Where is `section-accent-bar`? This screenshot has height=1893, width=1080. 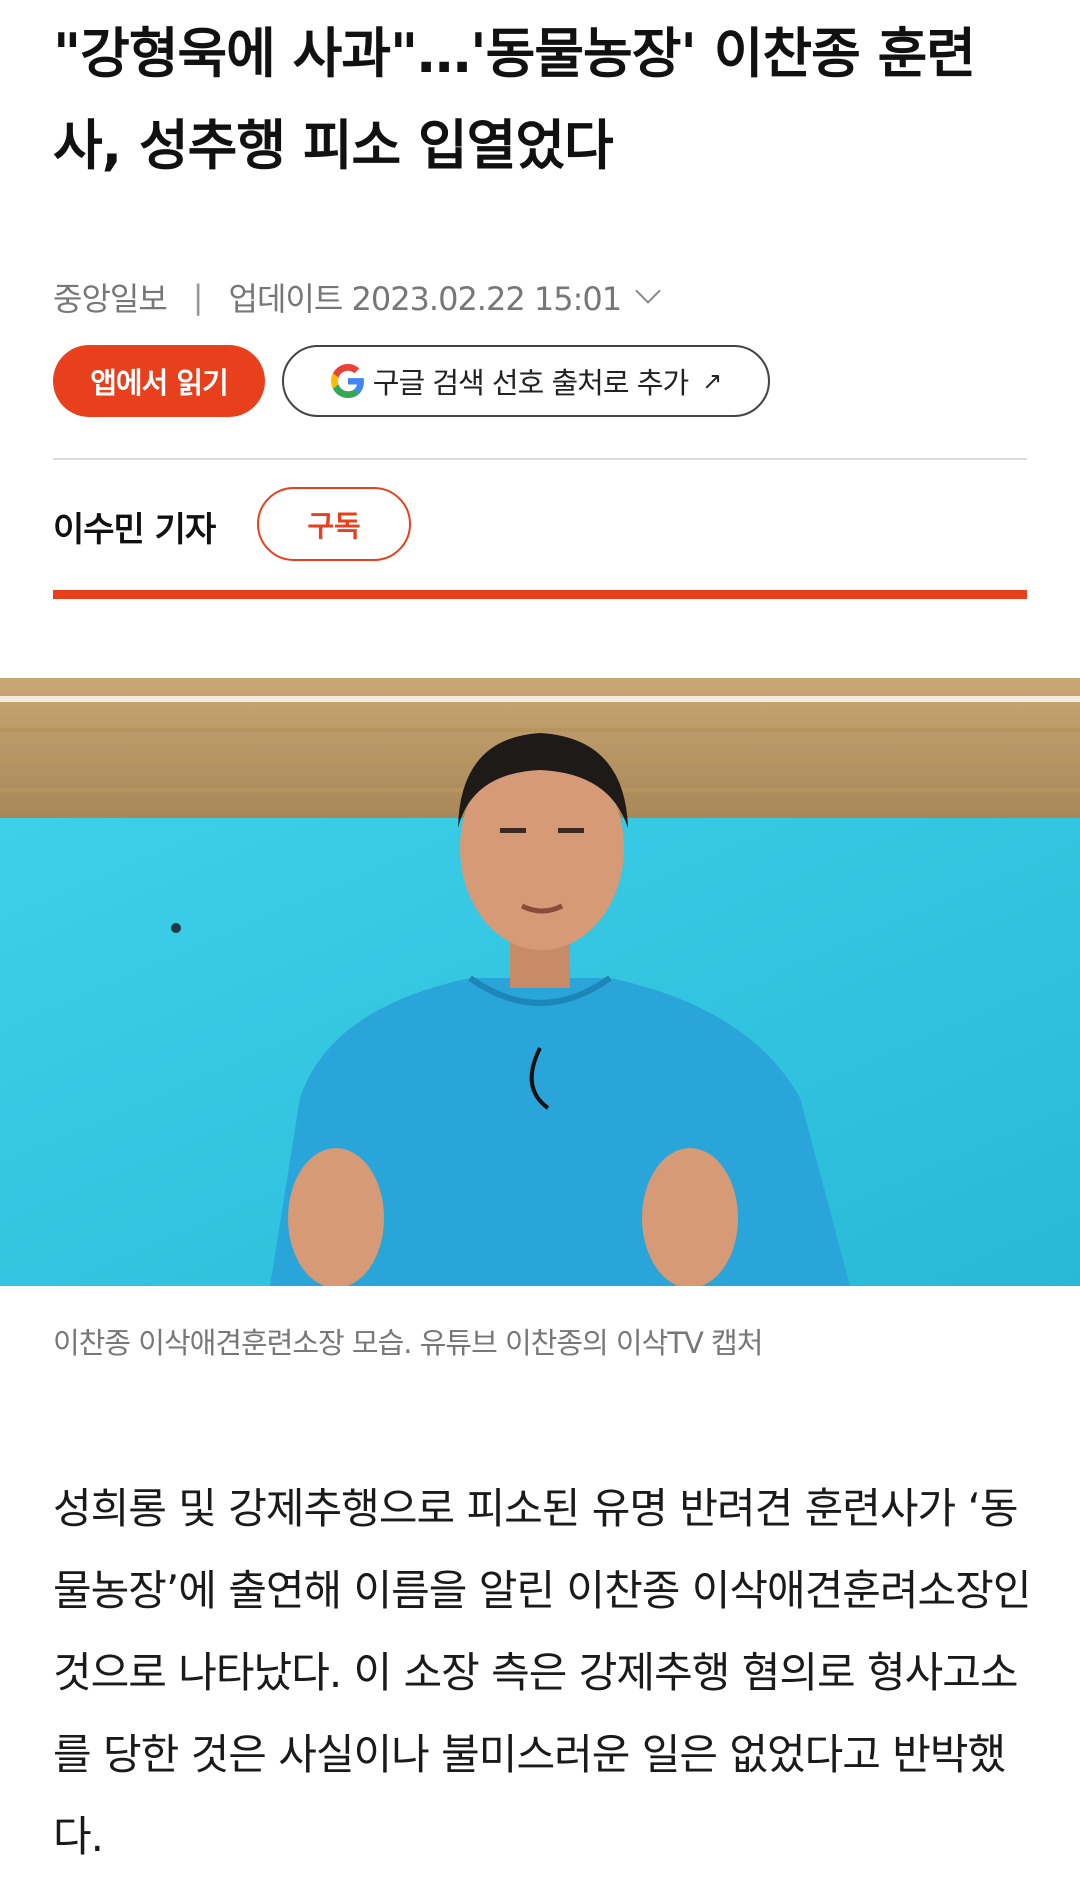
section-accent-bar is located at coordinates (540, 594).